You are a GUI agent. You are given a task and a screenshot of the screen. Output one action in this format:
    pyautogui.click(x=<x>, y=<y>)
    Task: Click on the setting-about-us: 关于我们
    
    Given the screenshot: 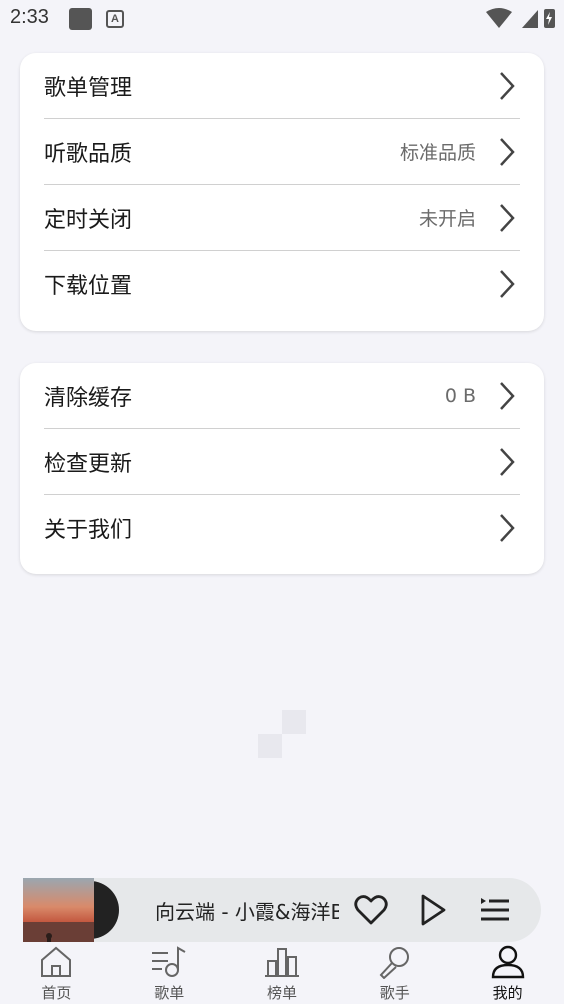 What is the action you would take?
    pyautogui.click(x=282, y=528)
    